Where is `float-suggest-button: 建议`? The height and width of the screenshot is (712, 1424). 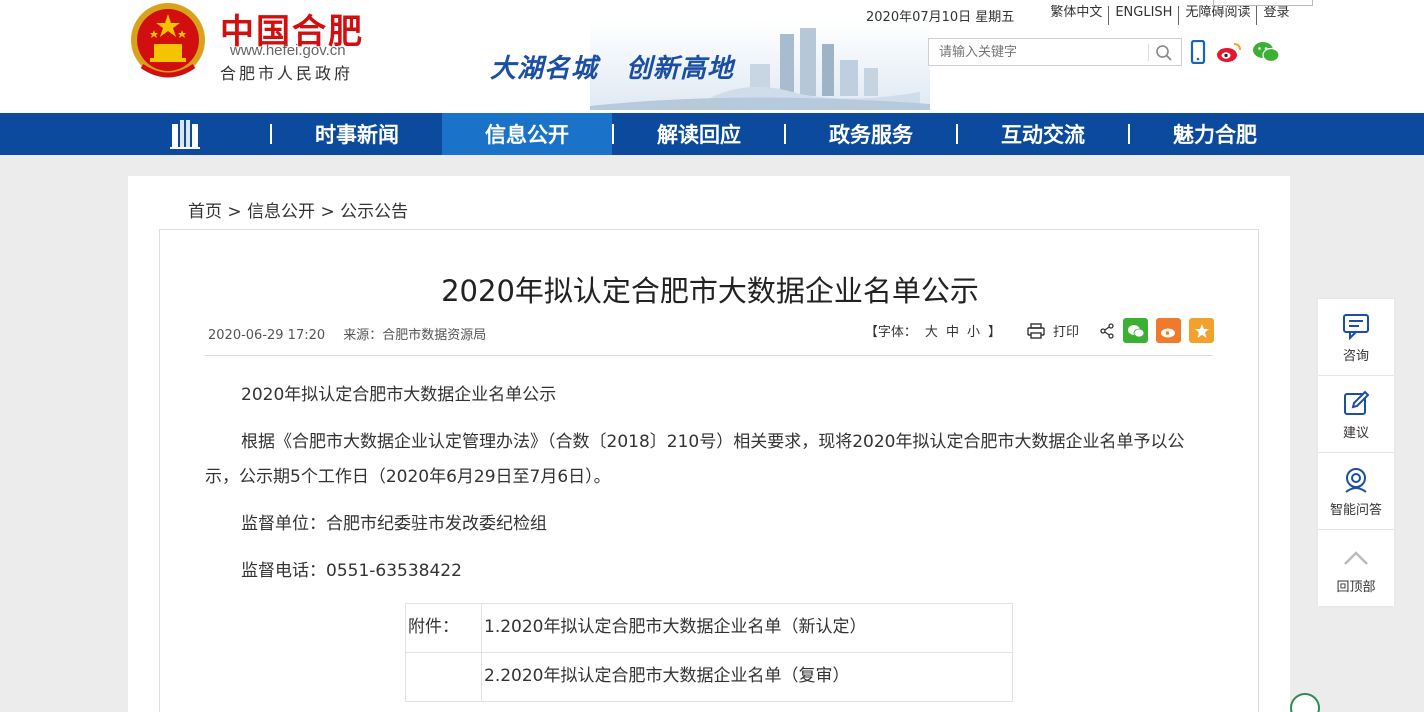 float-suggest-button: 建议 is located at coordinates (1356, 414).